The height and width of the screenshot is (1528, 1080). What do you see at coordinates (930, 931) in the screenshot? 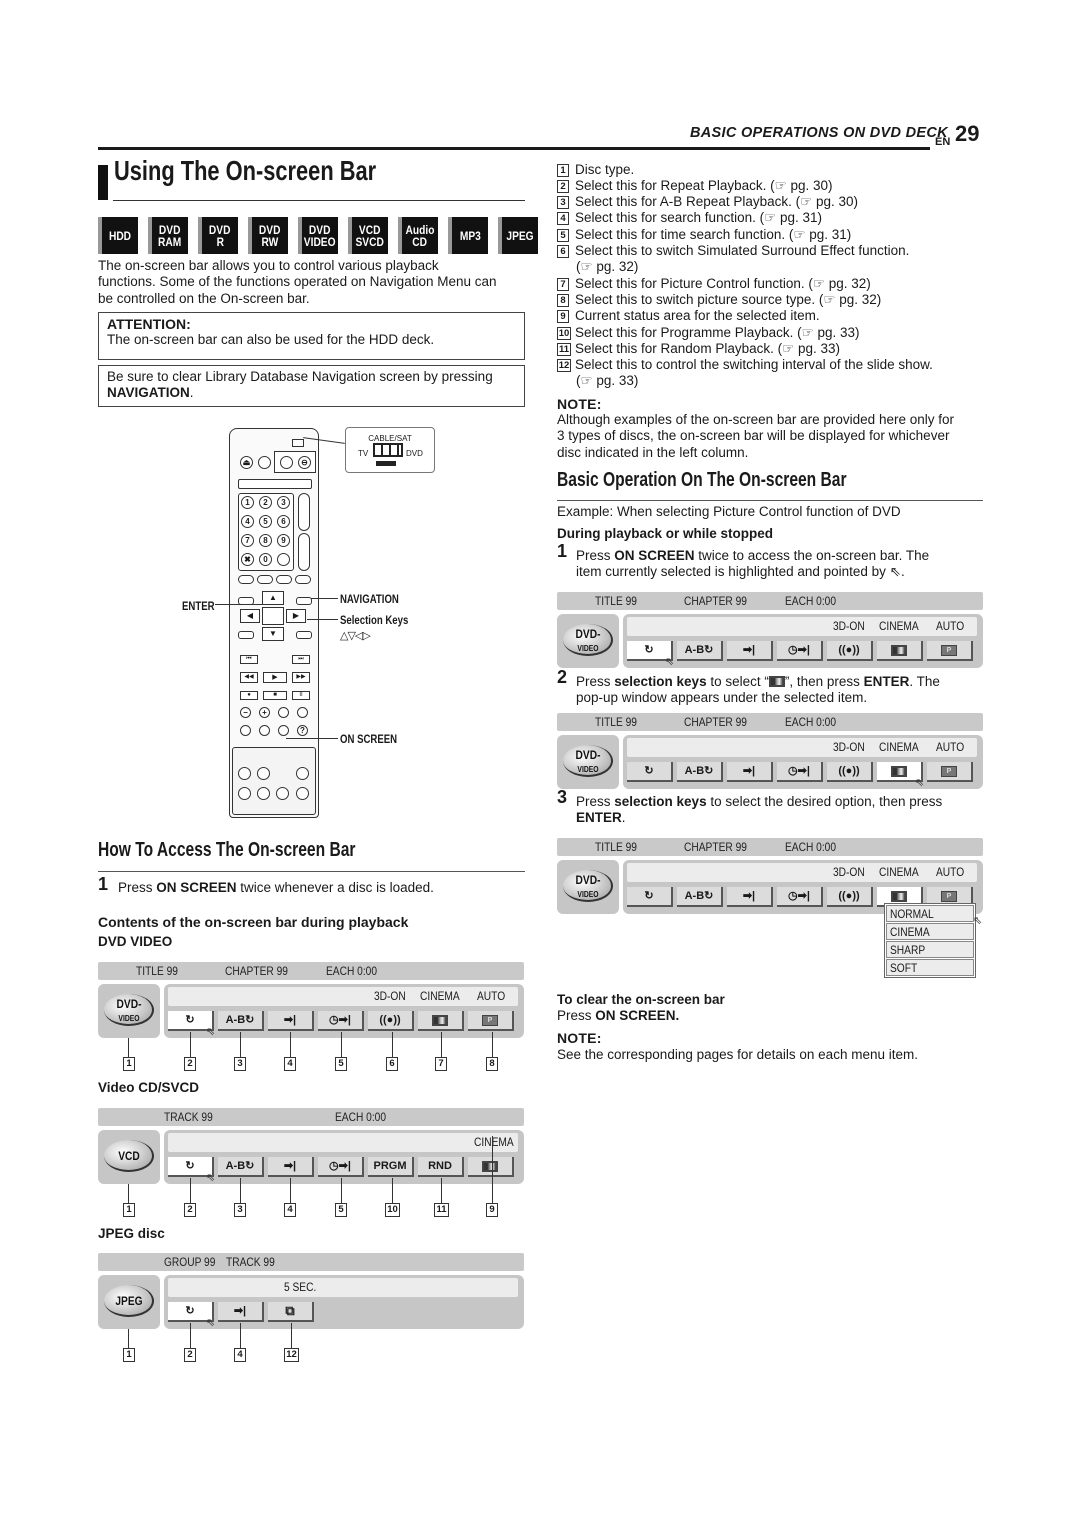
I see `popup-option-cinema: CINEMA` at bounding box center [930, 931].